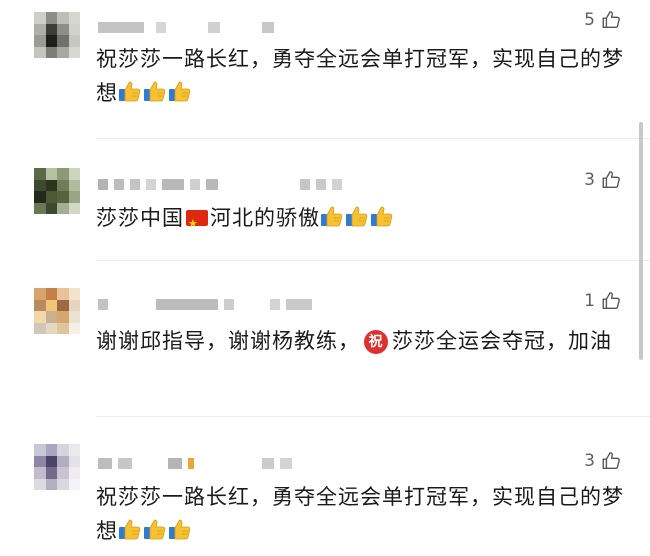 Image resolution: width=650 pixels, height=556 pixels. I want to click on like-count: 1, so click(589, 301).